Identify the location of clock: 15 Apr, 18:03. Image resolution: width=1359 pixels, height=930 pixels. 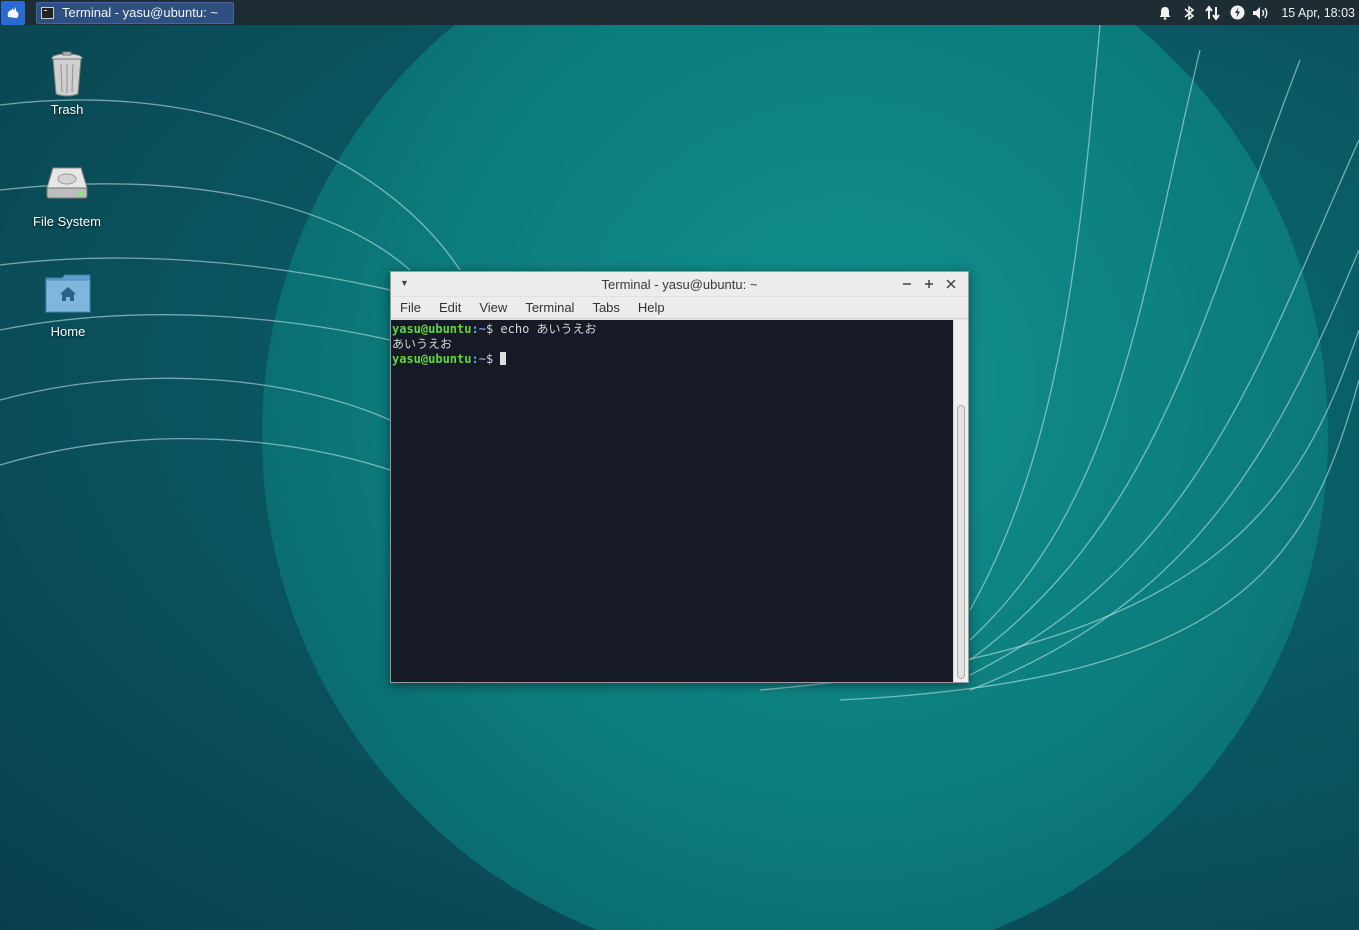
(1318, 13).